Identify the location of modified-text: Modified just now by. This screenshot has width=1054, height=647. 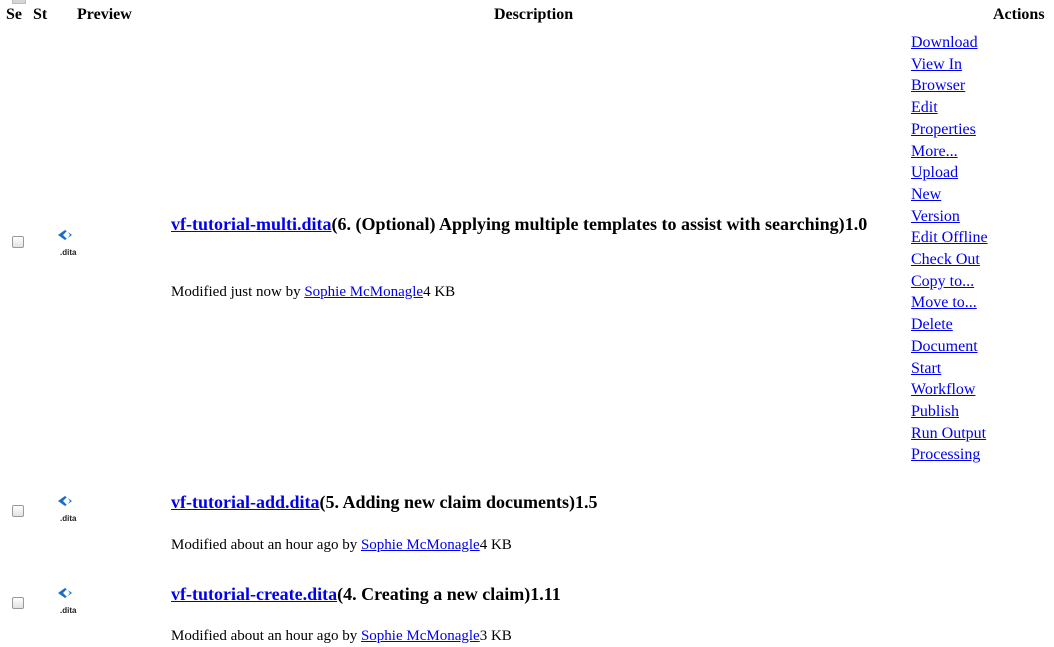
(238, 292).